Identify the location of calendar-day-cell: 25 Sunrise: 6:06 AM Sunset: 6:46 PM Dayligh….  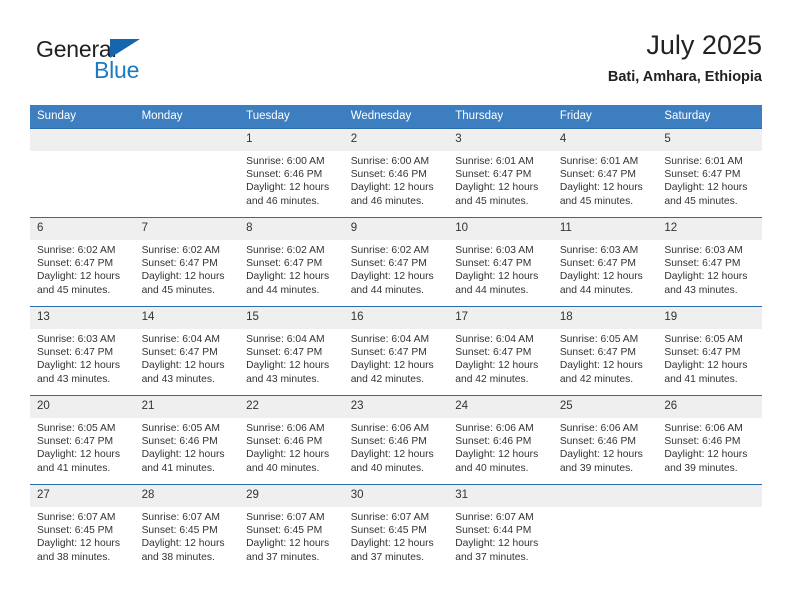
(605, 440).